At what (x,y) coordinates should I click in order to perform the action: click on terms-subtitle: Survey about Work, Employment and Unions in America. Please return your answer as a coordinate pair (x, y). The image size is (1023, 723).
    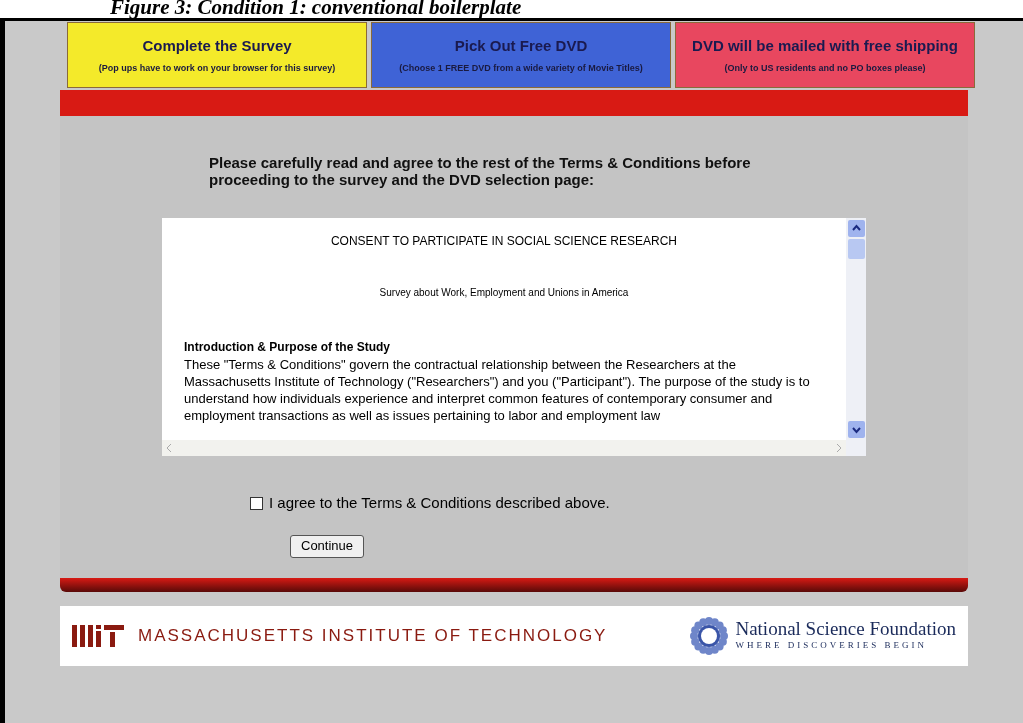
    Looking at the image, I should click on (504, 293).